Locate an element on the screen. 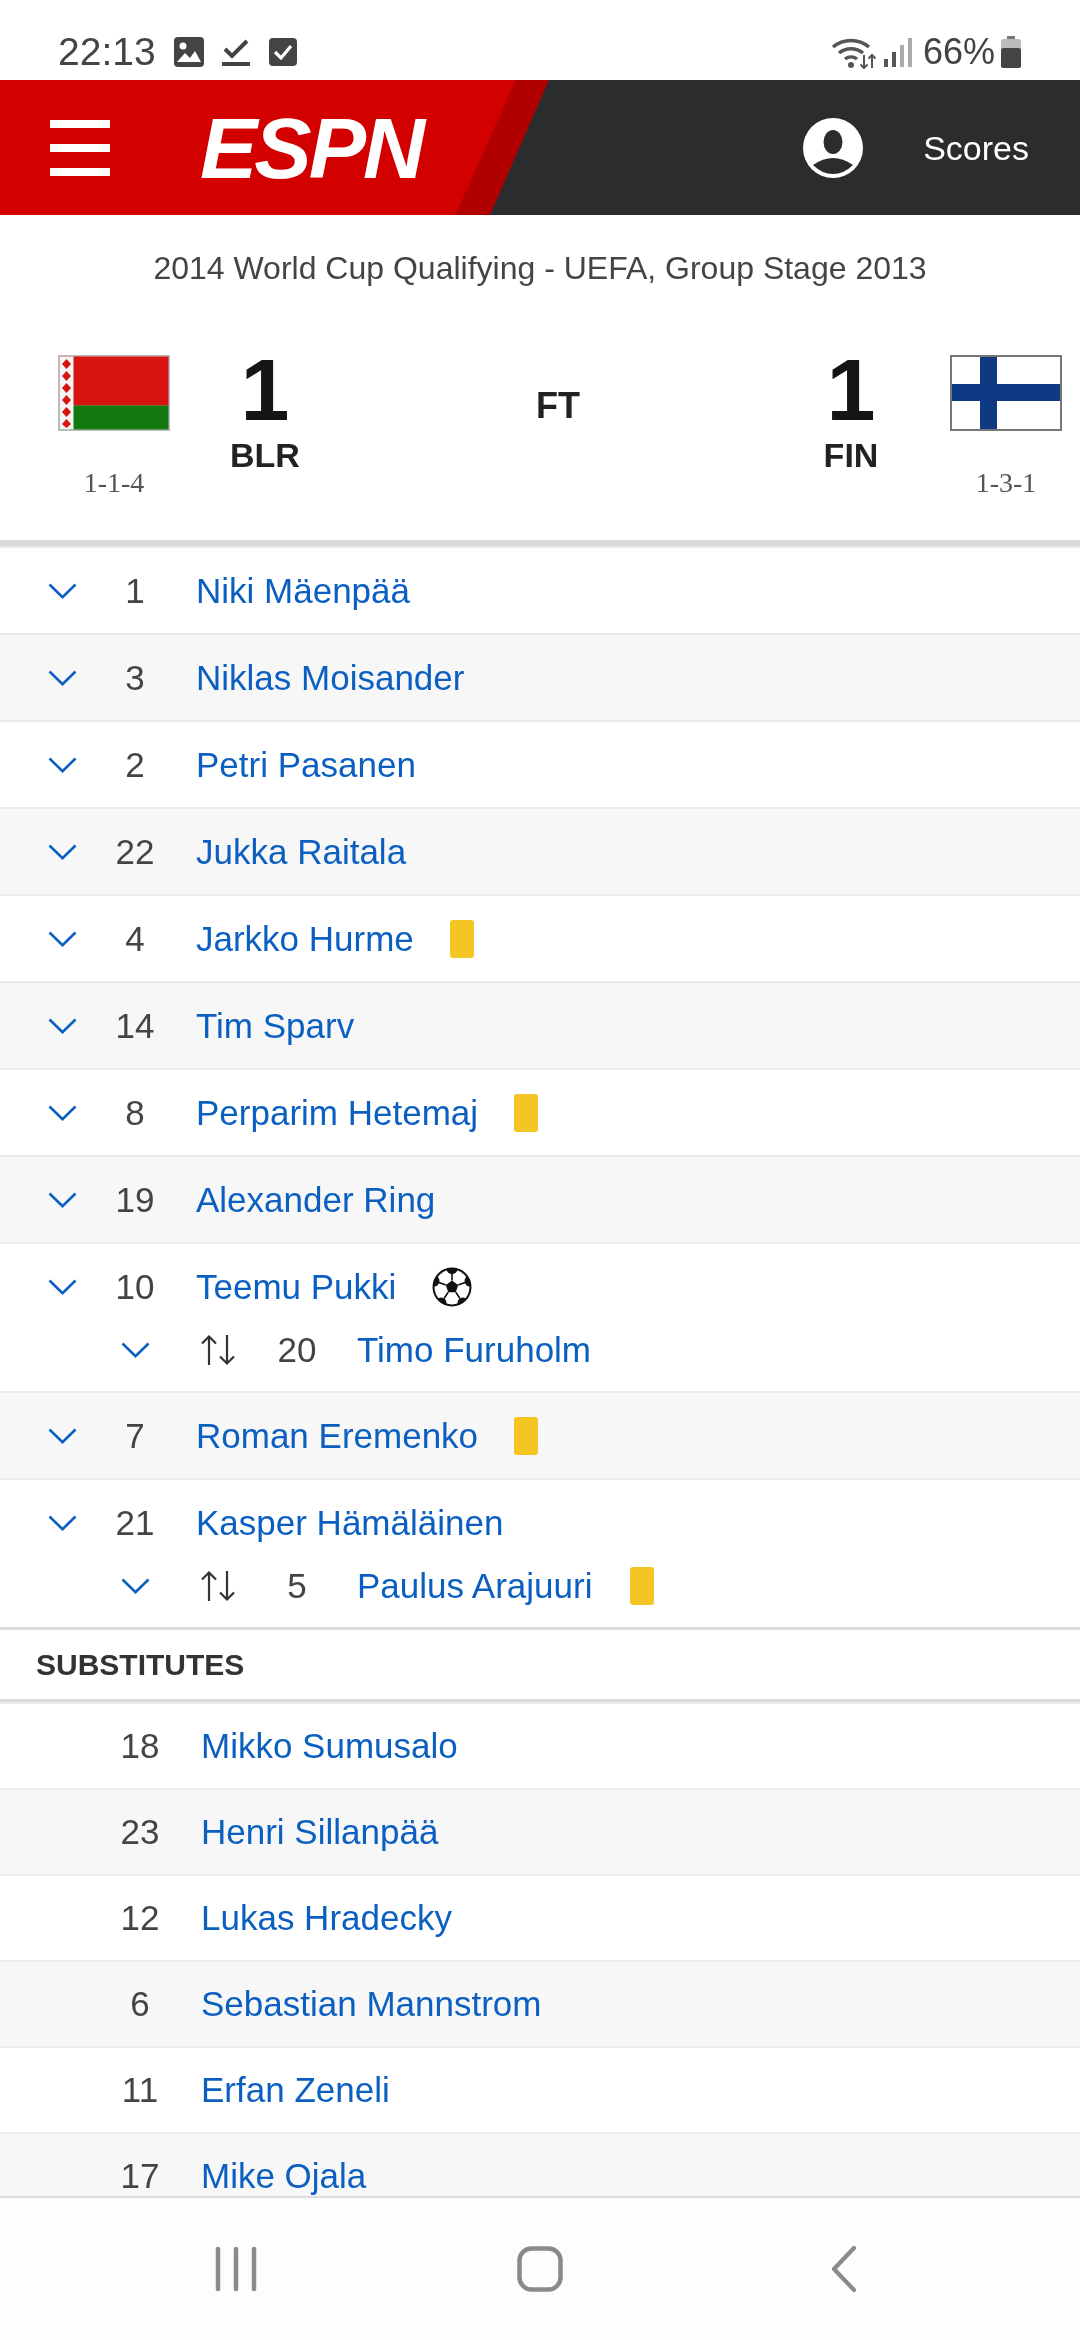 The width and height of the screenshot is (1080, 2340). jersey-number: 23 is located at coordinates (140, 1832).